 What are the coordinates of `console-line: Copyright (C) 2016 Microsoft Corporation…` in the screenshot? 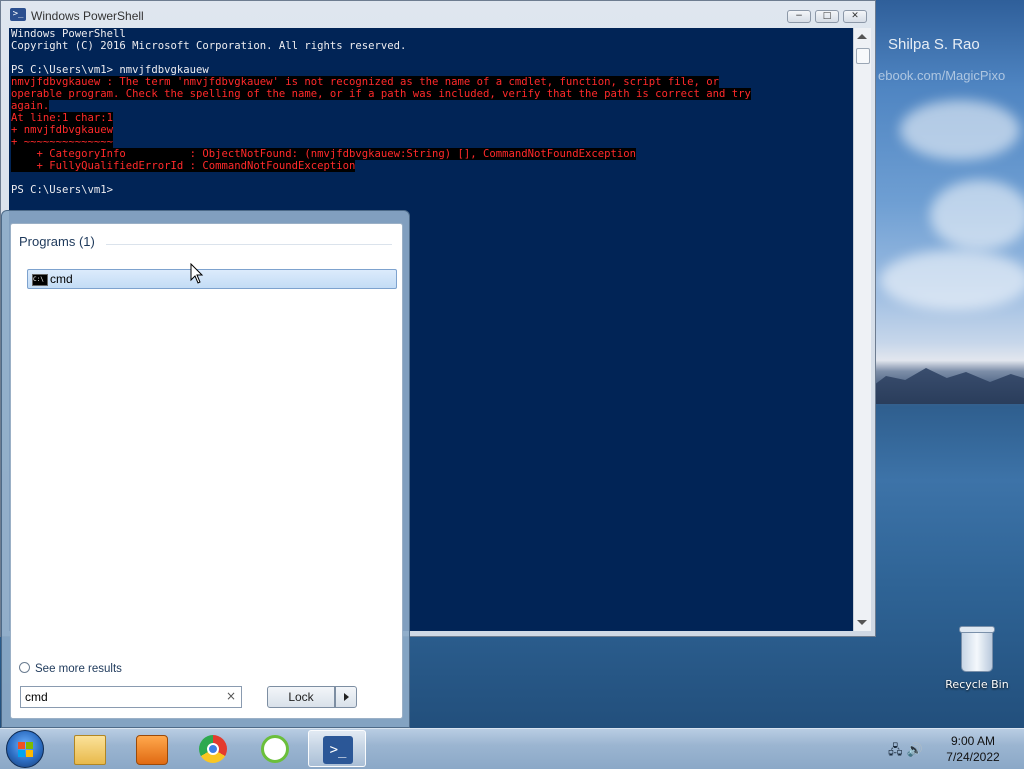 It's located at (209, 46).